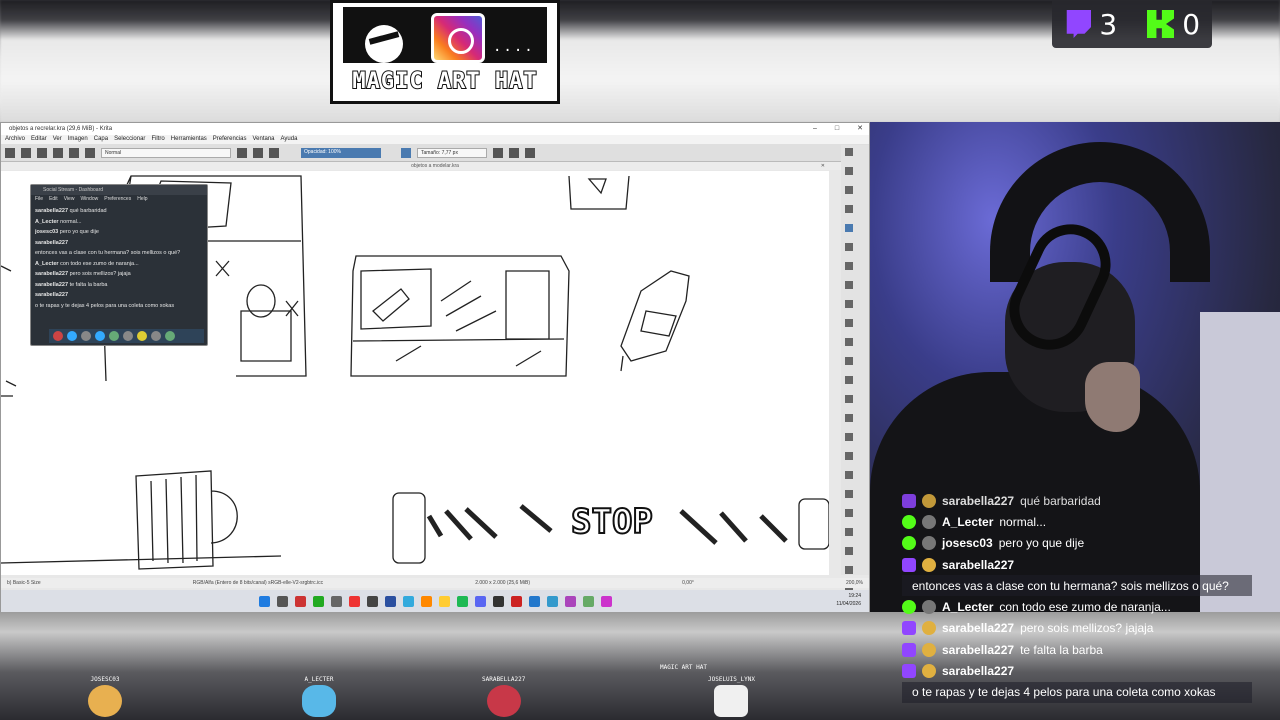 This screenshot has width=1280, height=720. What do you see at coordinates (57, 139) in the screenshot?
I see `menu-ver: Ver` at bounding box center [57, 139].